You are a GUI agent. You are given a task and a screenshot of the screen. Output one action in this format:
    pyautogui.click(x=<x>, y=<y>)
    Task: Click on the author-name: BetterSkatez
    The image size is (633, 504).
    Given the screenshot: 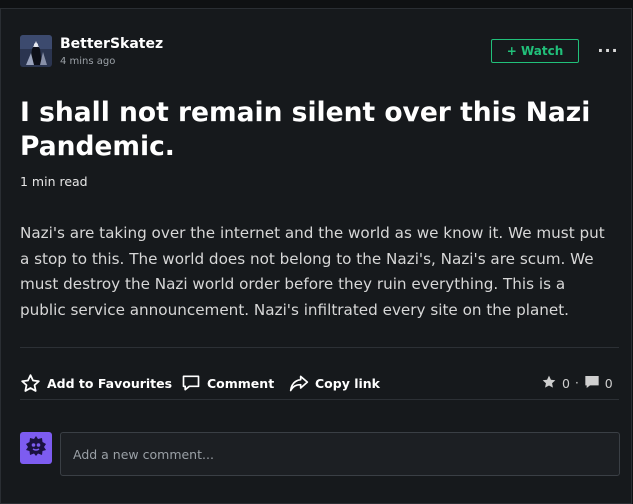 What is the action you would take?
    pyautogui.click(x=111, y=44)
    